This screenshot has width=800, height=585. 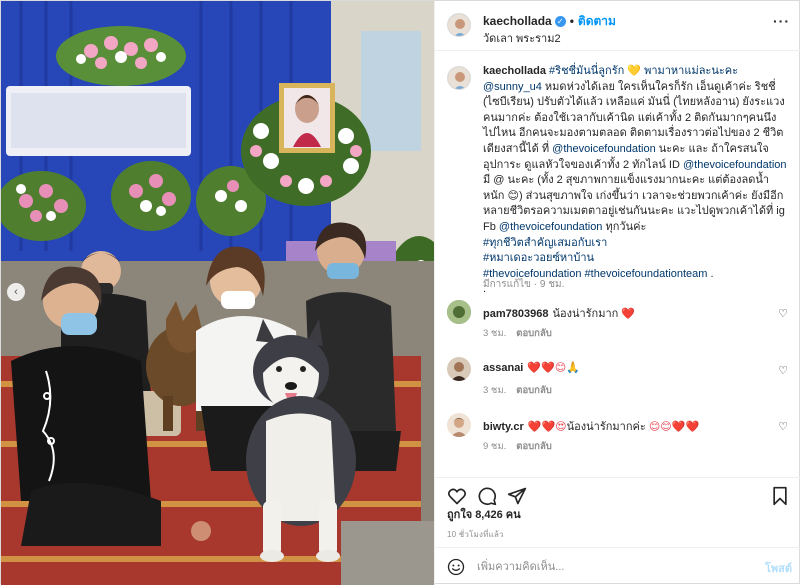 I want to click on caption-mention-foundation-1: @thevoicefoundation, so click(x=604, y=149).